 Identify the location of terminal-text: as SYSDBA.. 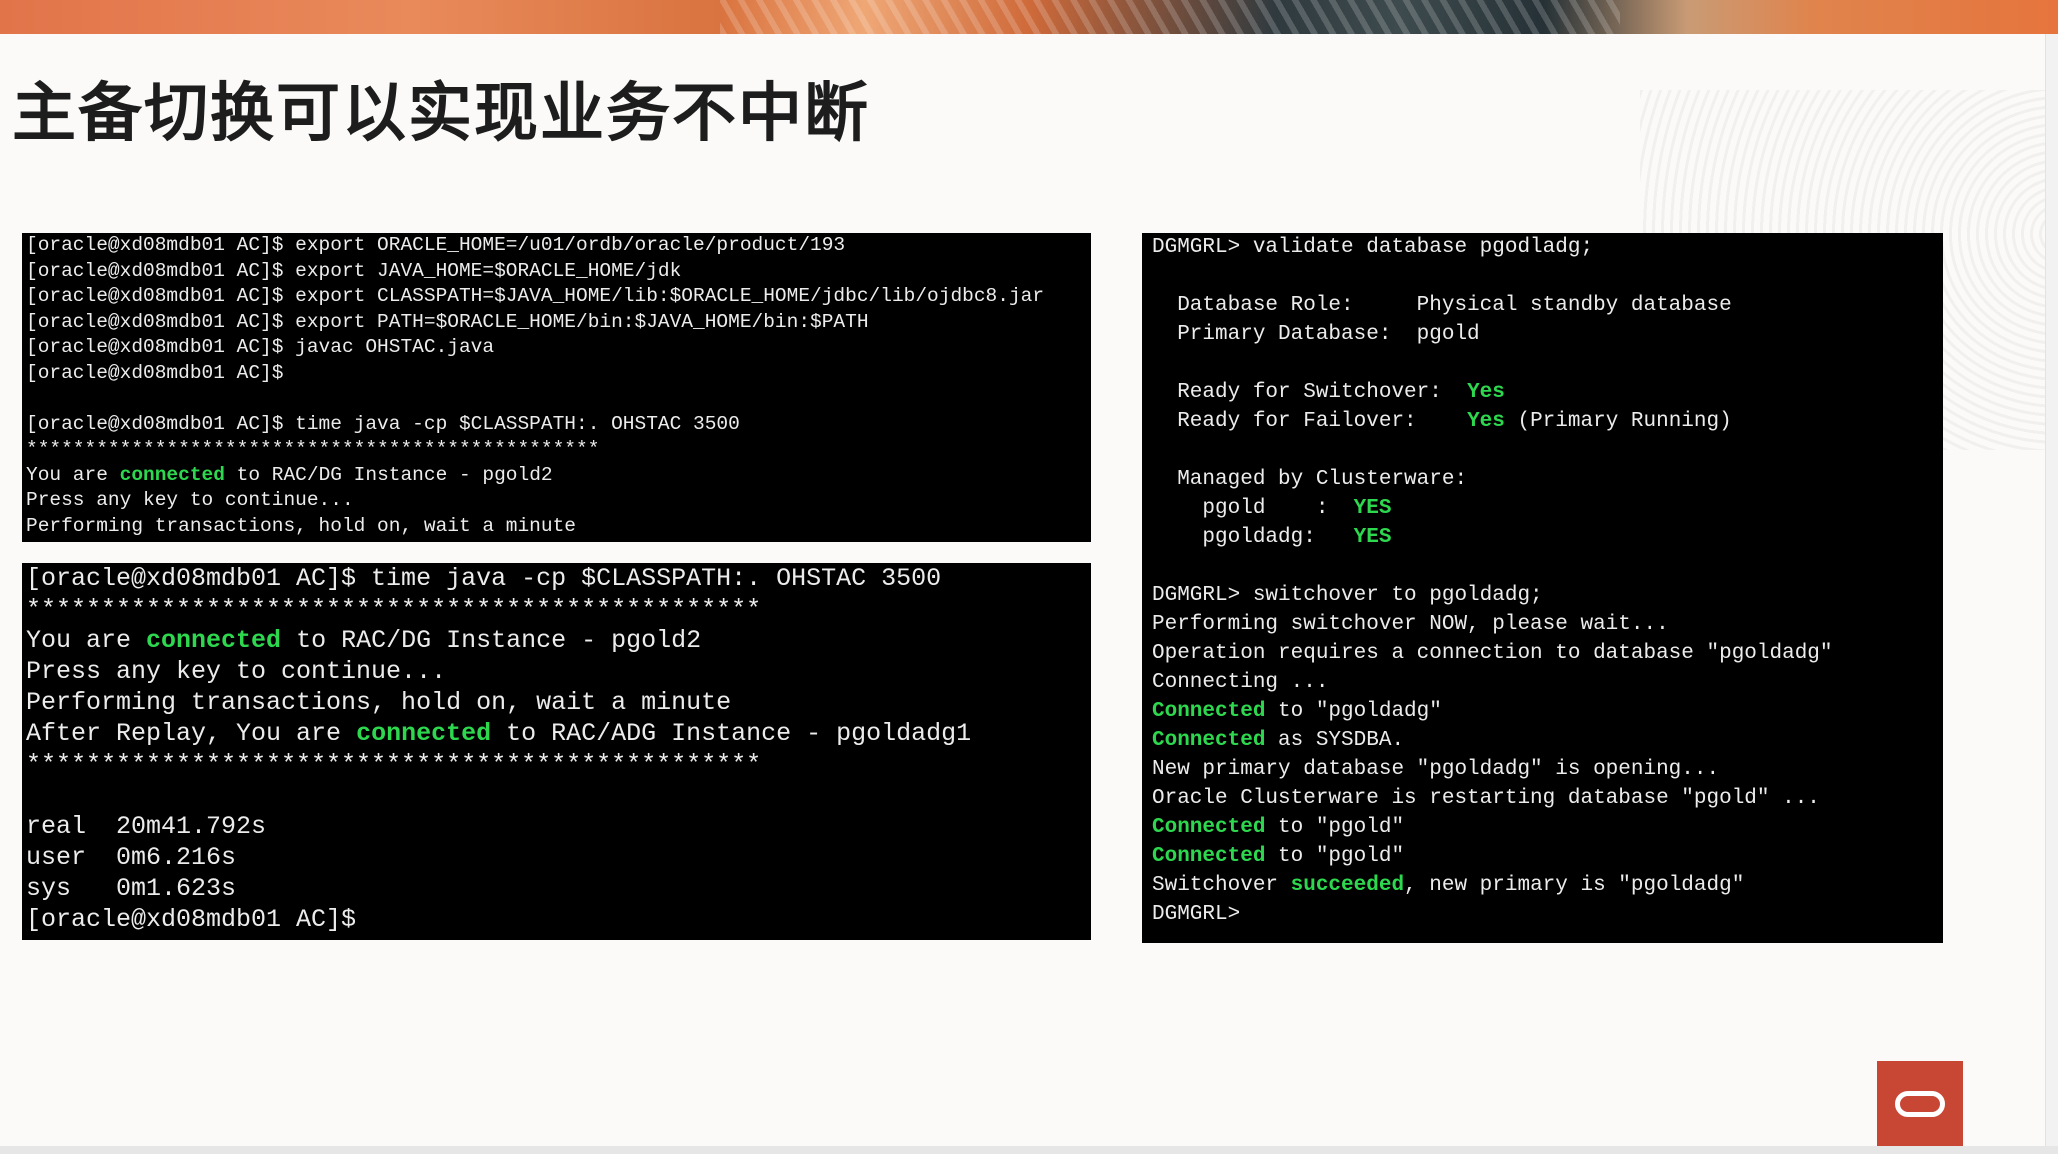
(1335, 740).